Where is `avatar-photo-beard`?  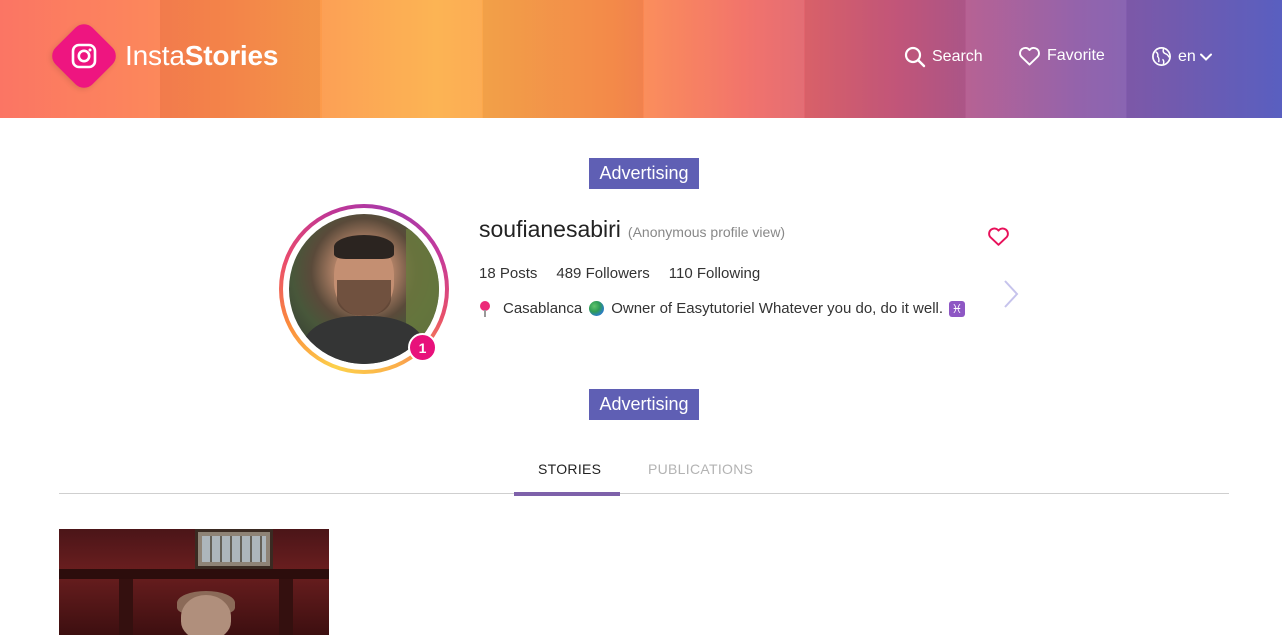 avatar-photo-beard is located at coordinates (364, 298).